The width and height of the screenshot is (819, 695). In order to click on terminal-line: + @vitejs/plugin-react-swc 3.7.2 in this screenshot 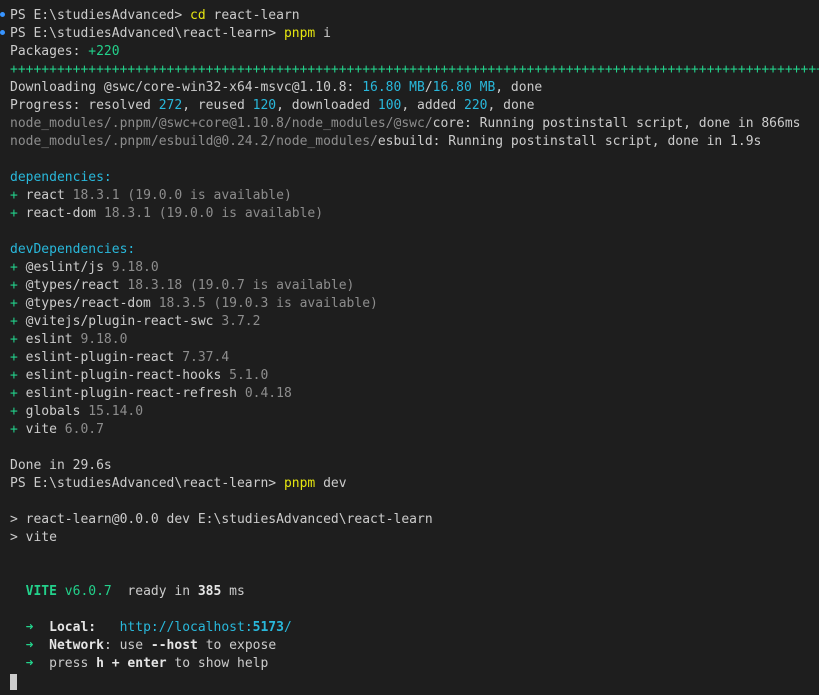, I will do `click(414, 322)`.